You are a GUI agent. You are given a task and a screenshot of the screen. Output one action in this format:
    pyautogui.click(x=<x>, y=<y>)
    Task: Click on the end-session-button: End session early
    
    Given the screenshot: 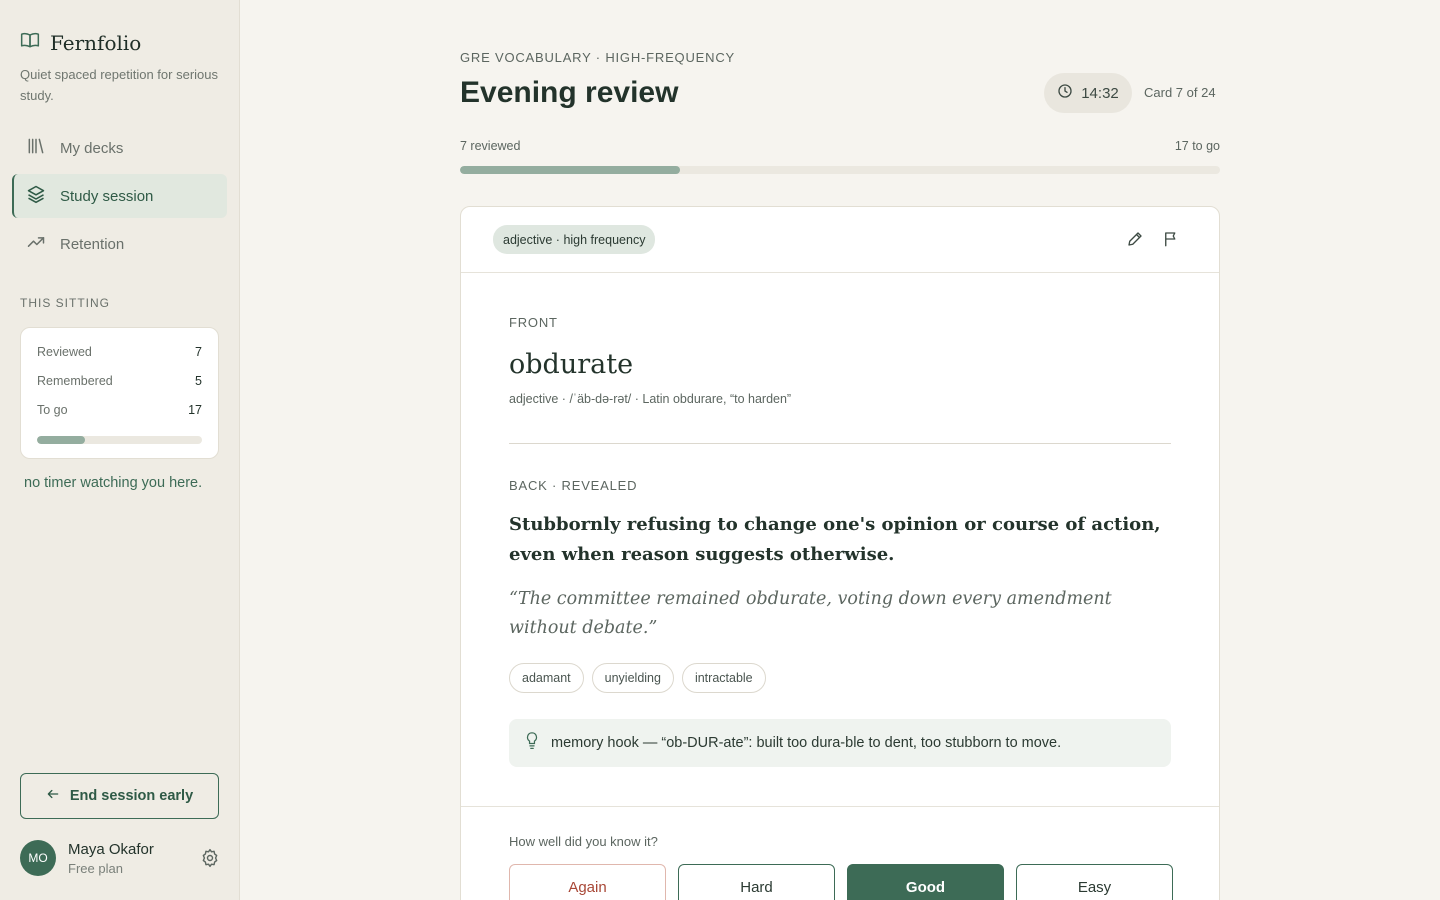 What is the action you would take?
    pyautogui.click(x=119, y=796)
    